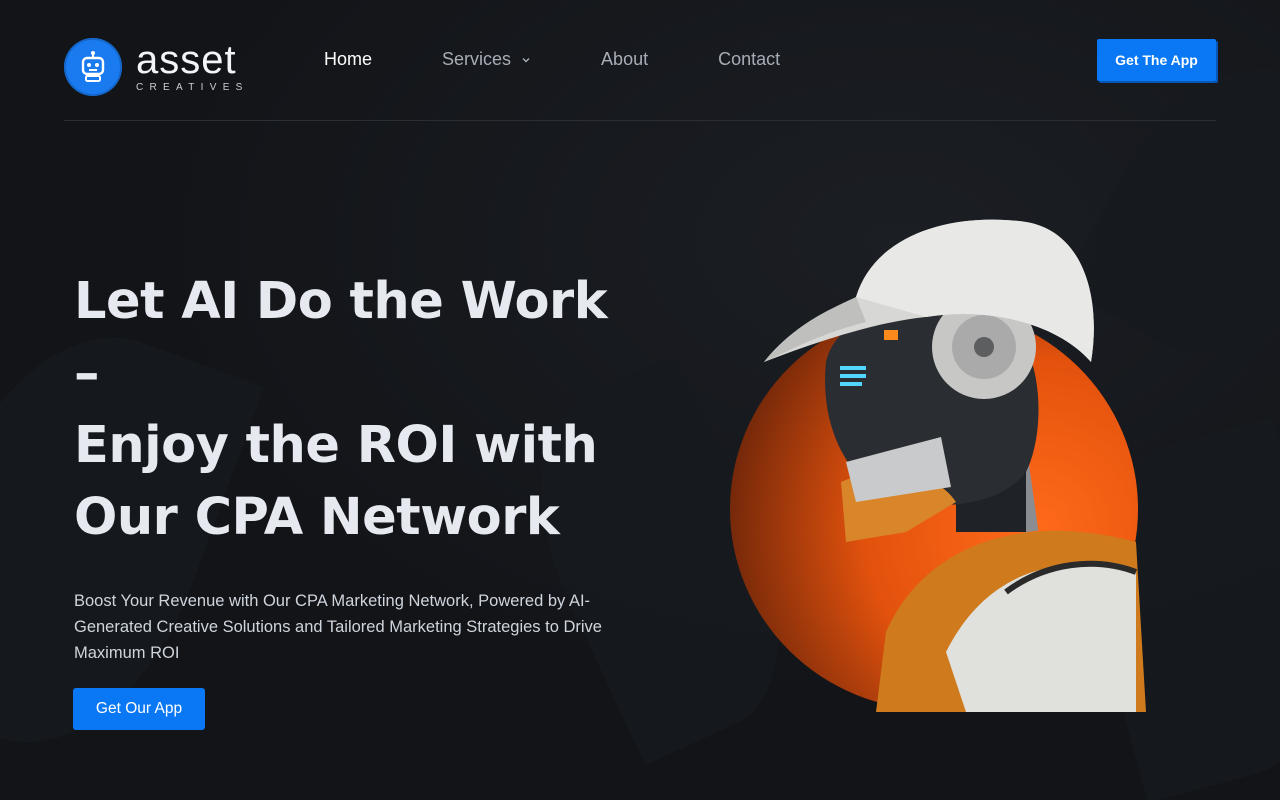 This screenshot has height=800, width=1280. Describe the element at coordinates (192, 87) in the screenshot. I see `brand-tagline: CREATIVES` at that location.